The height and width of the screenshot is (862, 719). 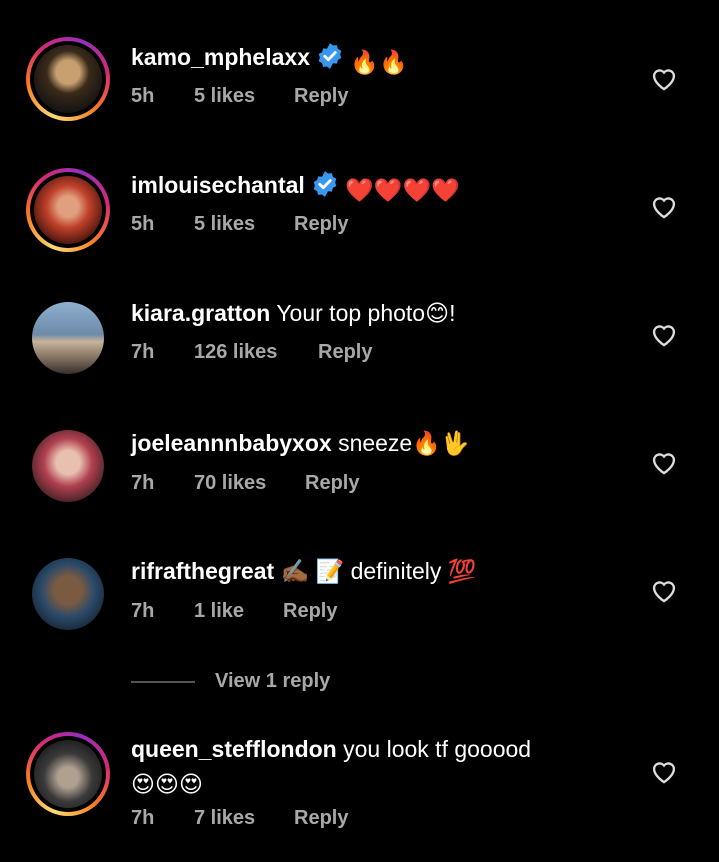 I want to click on comment-username: imlouisechantal, so click(x=218, y=185).